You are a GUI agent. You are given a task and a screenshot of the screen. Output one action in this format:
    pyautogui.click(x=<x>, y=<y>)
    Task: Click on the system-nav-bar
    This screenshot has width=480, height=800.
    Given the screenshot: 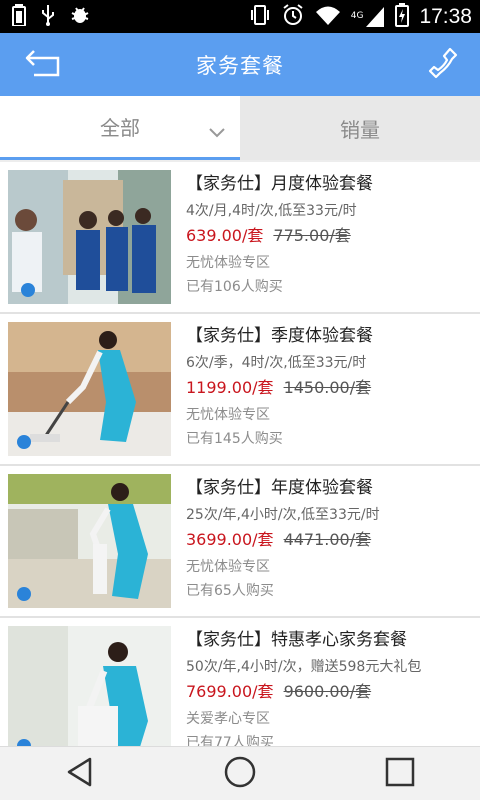 What is the action you would take?
    pyautogui.click(x=240, y=773)
    